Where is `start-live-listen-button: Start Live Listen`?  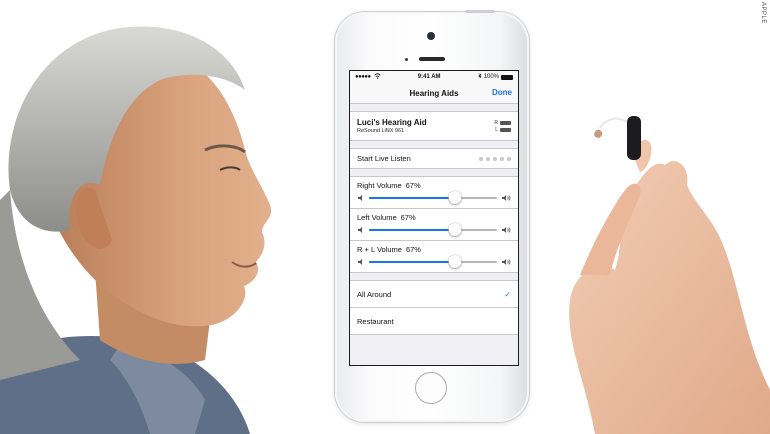
start-live-listen-button: Start Live Listen is located at coordinates (434, 158).